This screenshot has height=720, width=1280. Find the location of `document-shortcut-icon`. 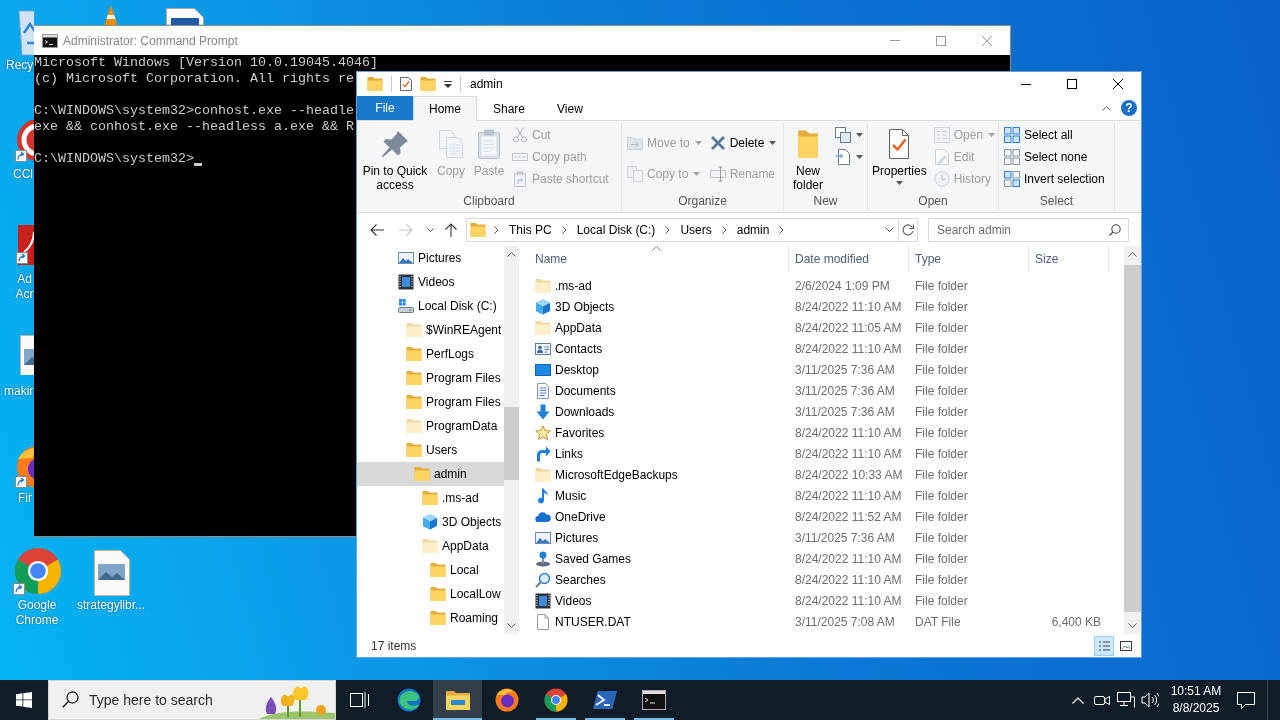

document-shortcut-icon is located at coordinates (24, 245).